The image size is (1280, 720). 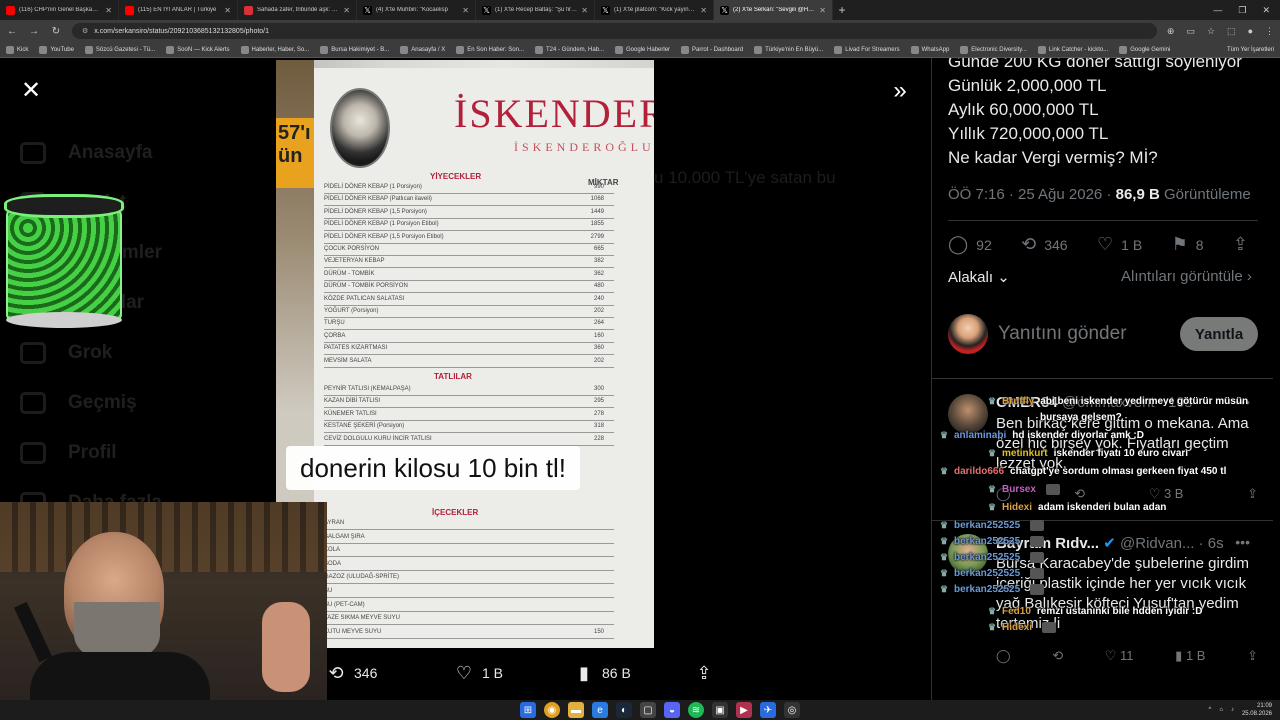 I want to click on bookmark-item: SooN — Kick Alerts, so click(x=198, y=49).